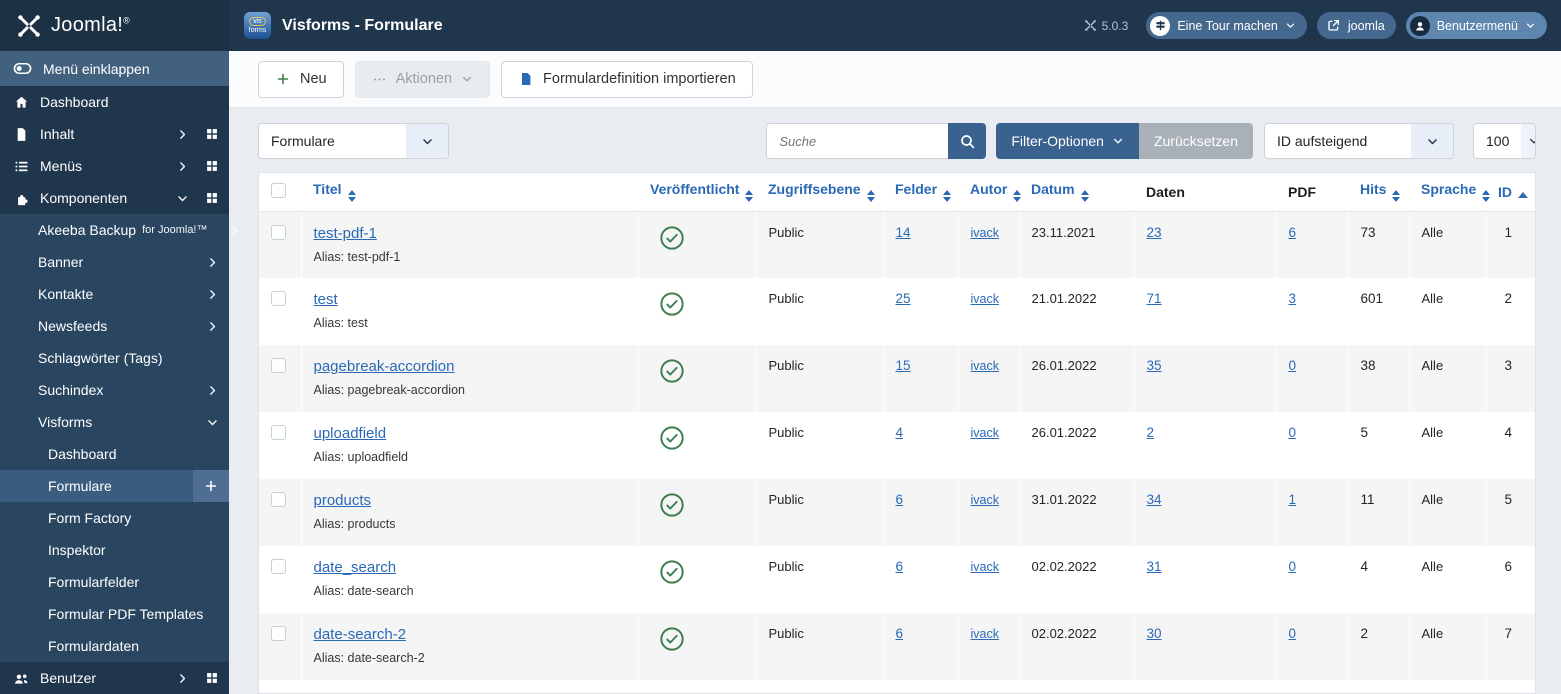 The width and height of the screenshot is (1561, 694). What do you see at coordinates (114, 422) in the screenshot?
I see `sidebar-item-visforms: Visforms` at bounding box center [114, 422].